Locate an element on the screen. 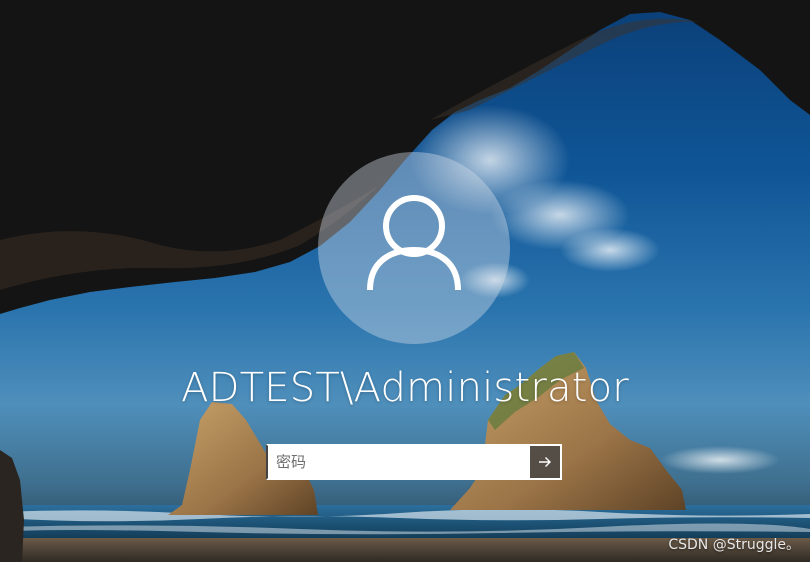  user-avatar is located at coordinates (414, 248).